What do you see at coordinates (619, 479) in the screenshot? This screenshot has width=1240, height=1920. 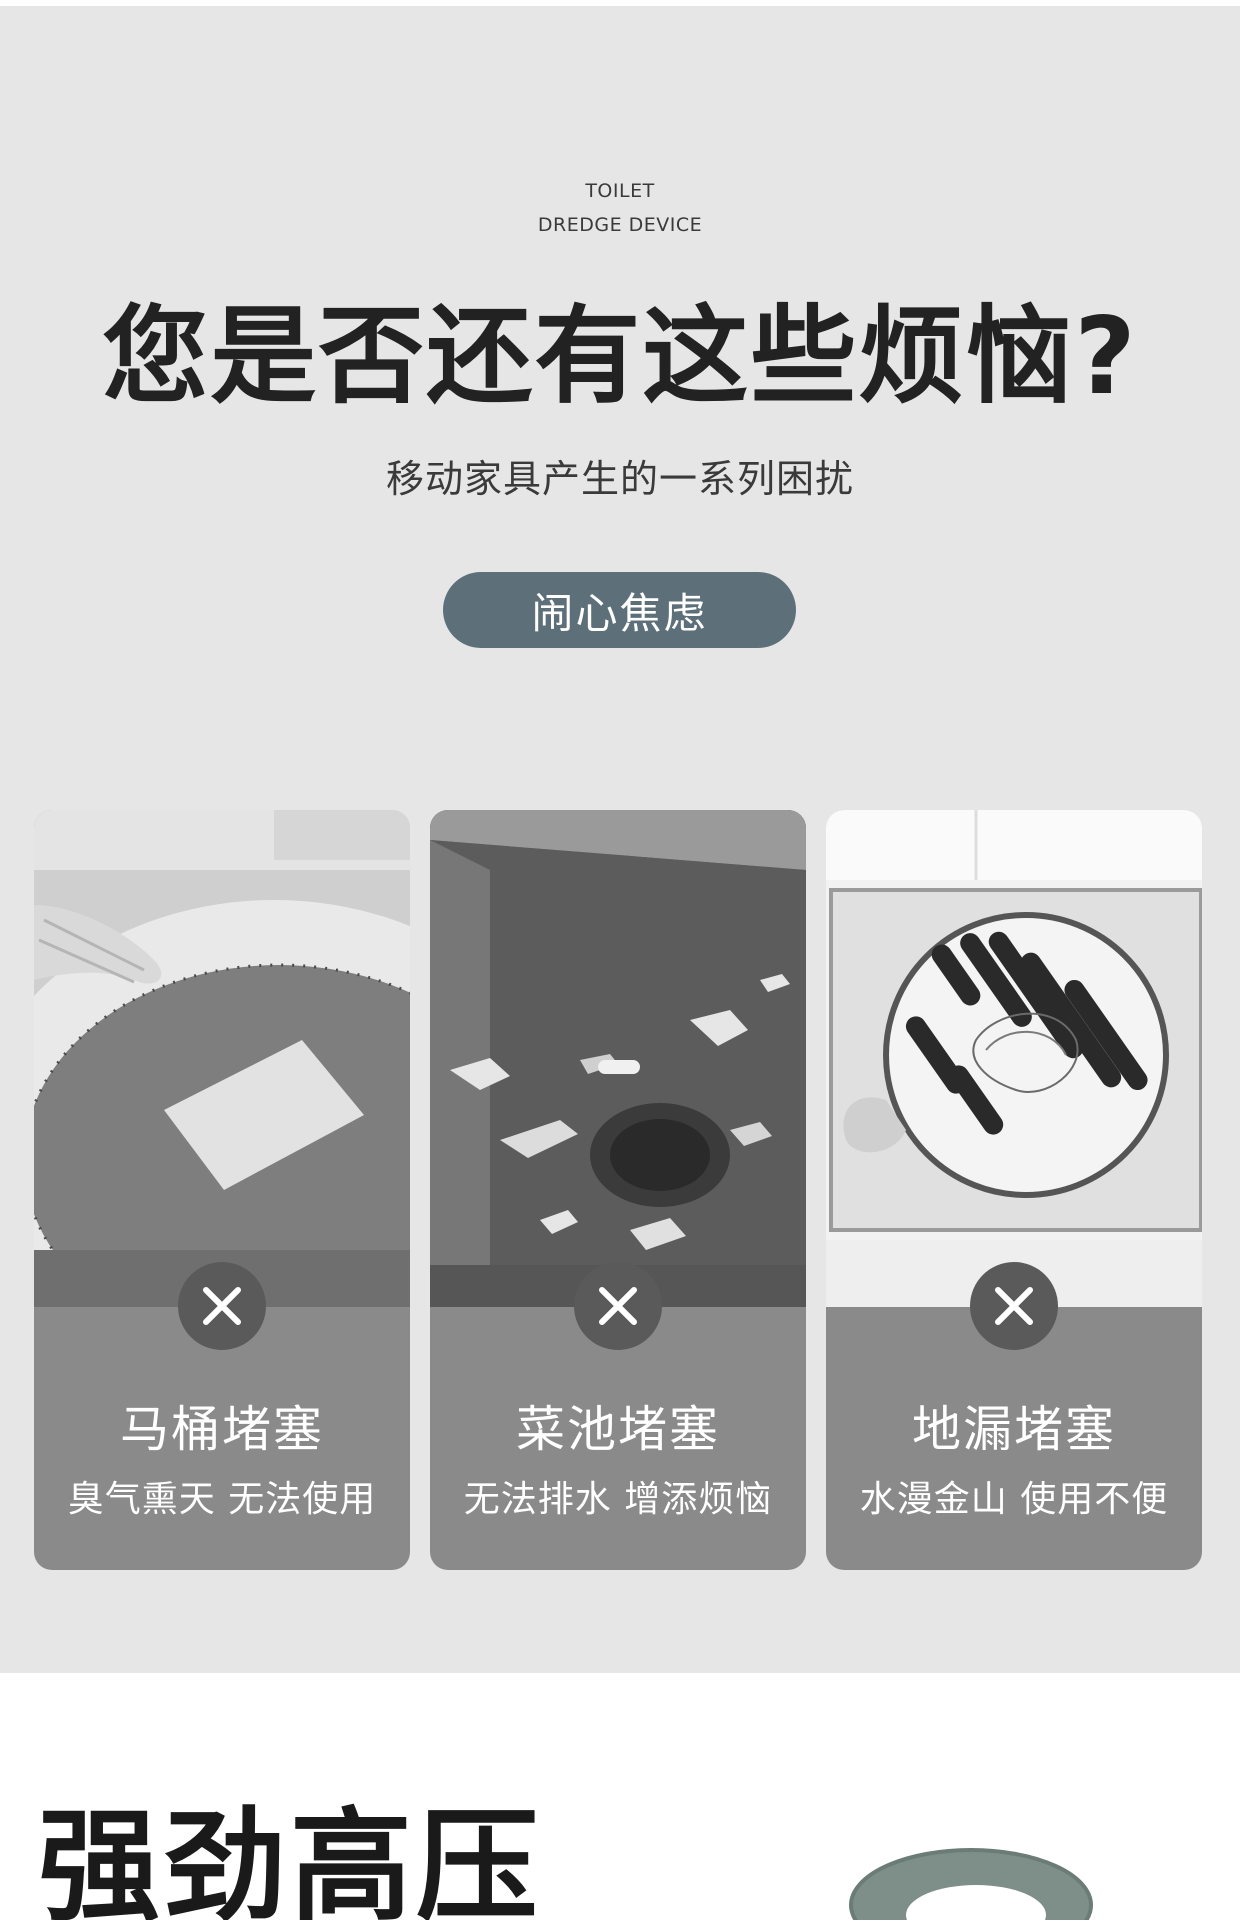 I see `page-subheadline: 移动家具产生的一系列困扰` at bounding box center [619, 479].